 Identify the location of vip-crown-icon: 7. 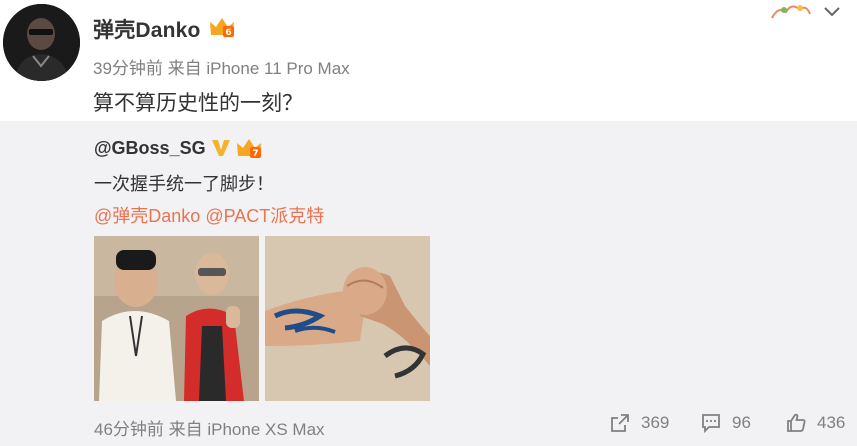
(249, 148).